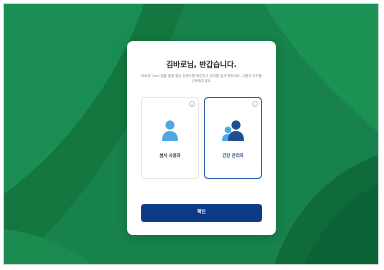  I want to click on two-users-icon, so click(233, 130).